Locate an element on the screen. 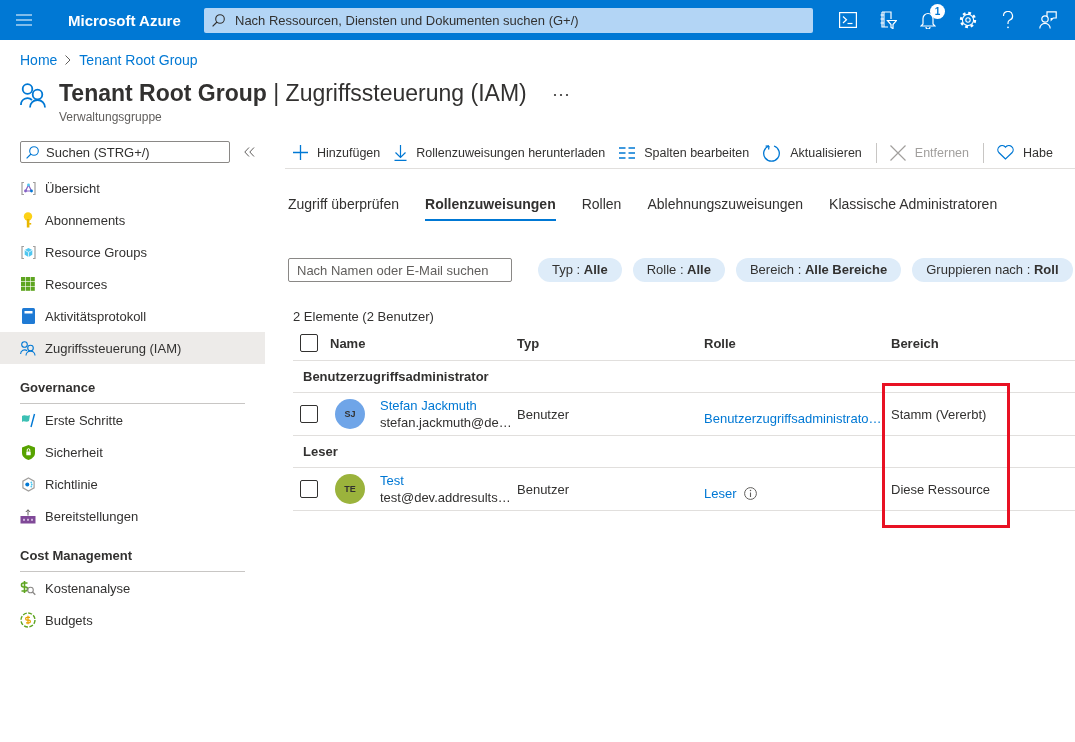  column-header: Rolle is located at coordinates (720, 343).